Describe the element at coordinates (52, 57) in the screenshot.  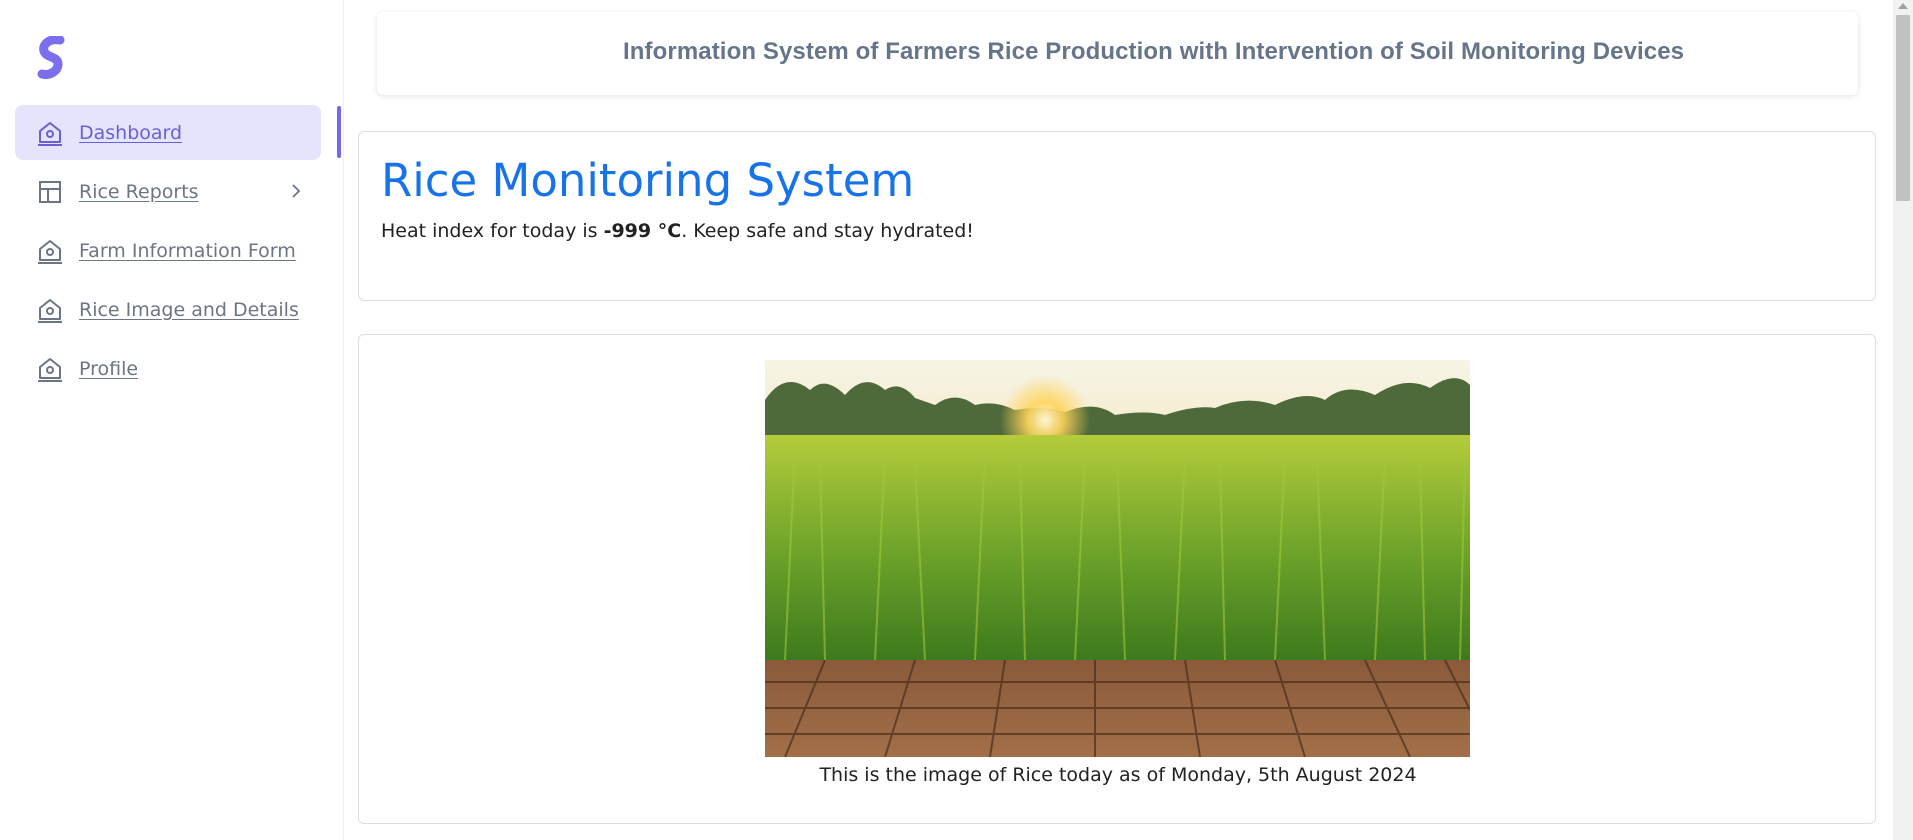
I see `brand-logo-icon` at that location.